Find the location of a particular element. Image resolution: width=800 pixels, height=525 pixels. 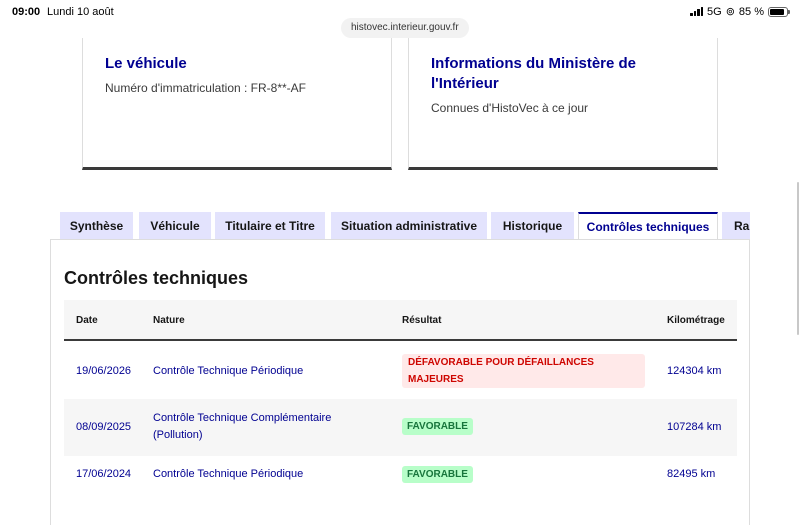

tab-vehicule: Véhicule is located at coordinates (175, 226).